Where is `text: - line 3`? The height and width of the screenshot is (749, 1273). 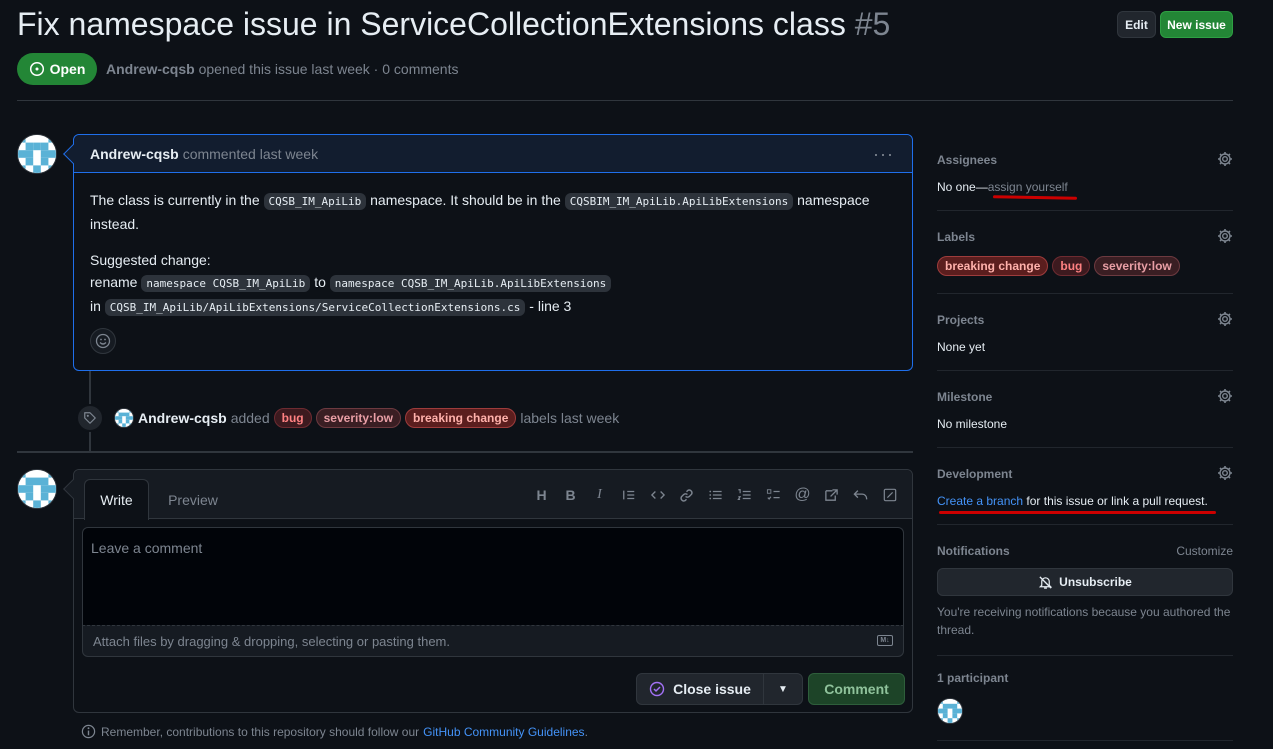
text: - line 3 is located at coordinates (550, 306).